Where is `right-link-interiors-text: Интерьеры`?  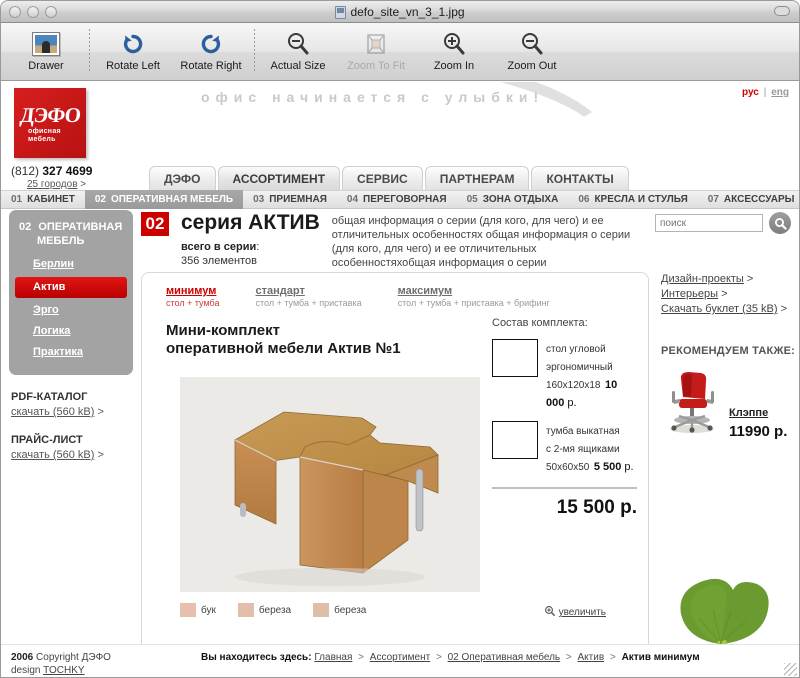
right-link-interiors-text: Интерьеры is located at coordinates (689, 294).